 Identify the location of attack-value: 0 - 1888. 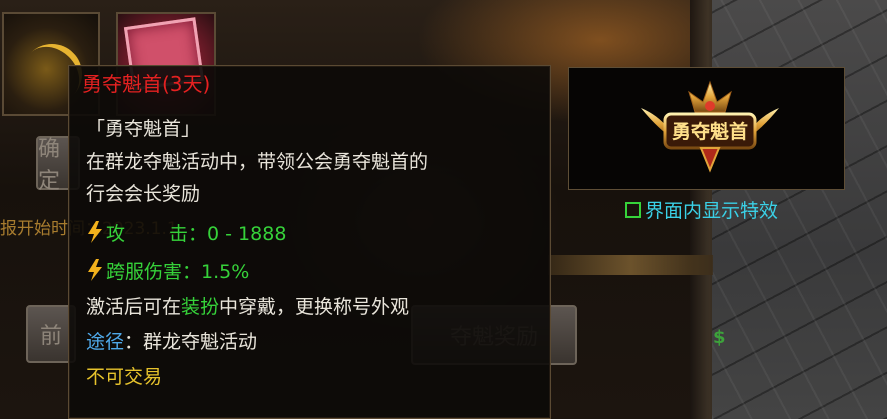
(247, 234).